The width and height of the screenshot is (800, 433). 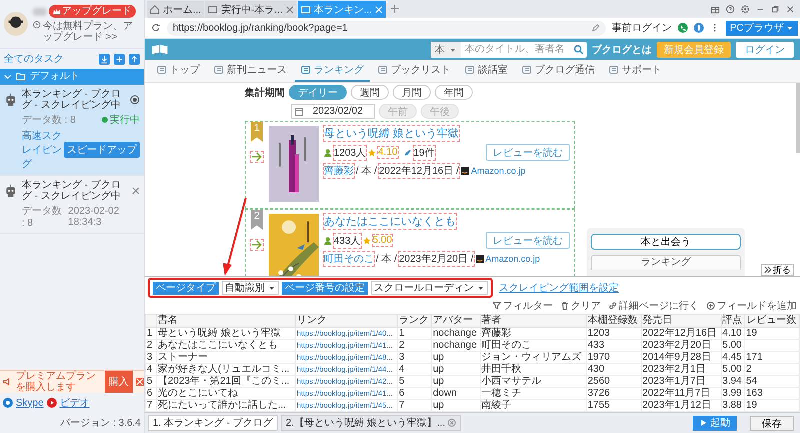 What do you see at coordinates (178, 71) in the screenshot?
I see `nav-tab: トップ` at bounding box center [178, 71].